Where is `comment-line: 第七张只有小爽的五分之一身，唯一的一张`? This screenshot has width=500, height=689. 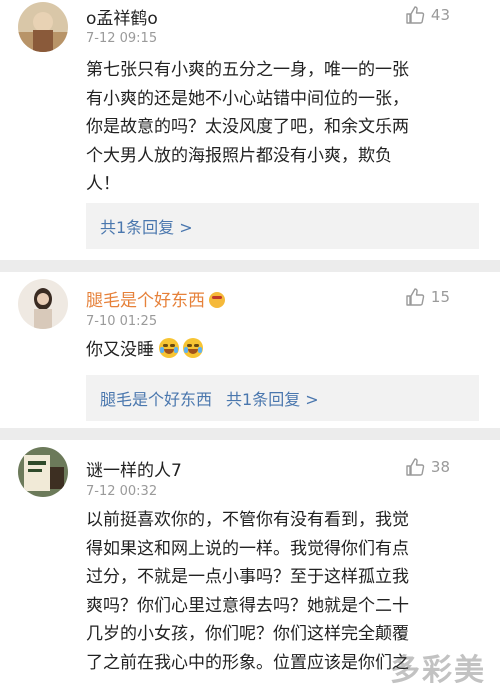
comment-line: 第七张只有小爽的五分之一身，唯一的一张 is located at coordinates (247, 70).